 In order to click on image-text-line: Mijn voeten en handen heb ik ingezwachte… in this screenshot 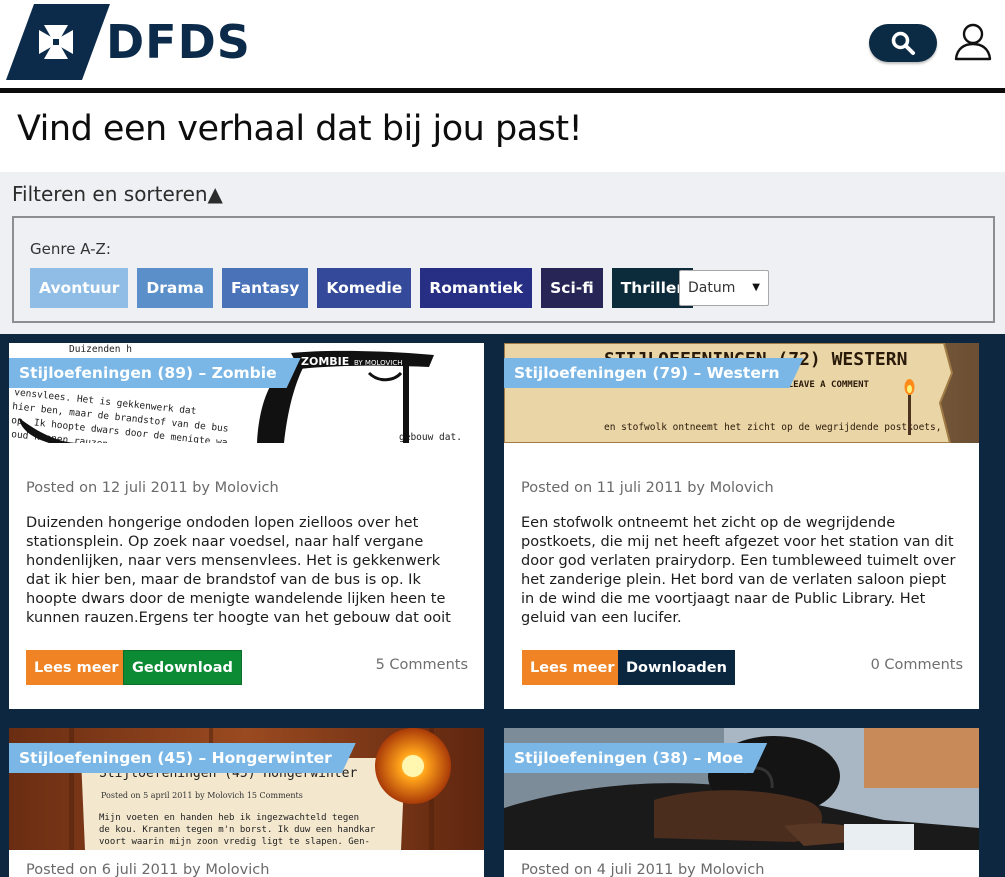, I will do `click(229, 818)`.